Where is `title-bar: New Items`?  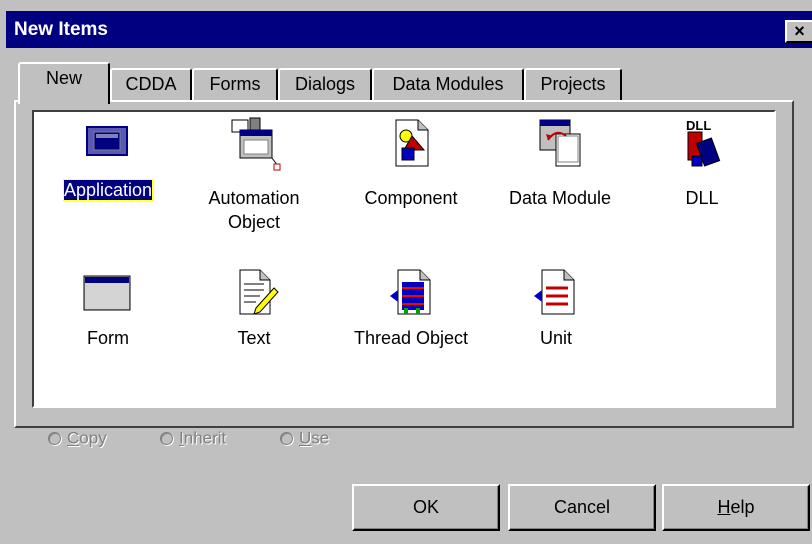
title-bar: New Items is located at coordinates (409, 29).